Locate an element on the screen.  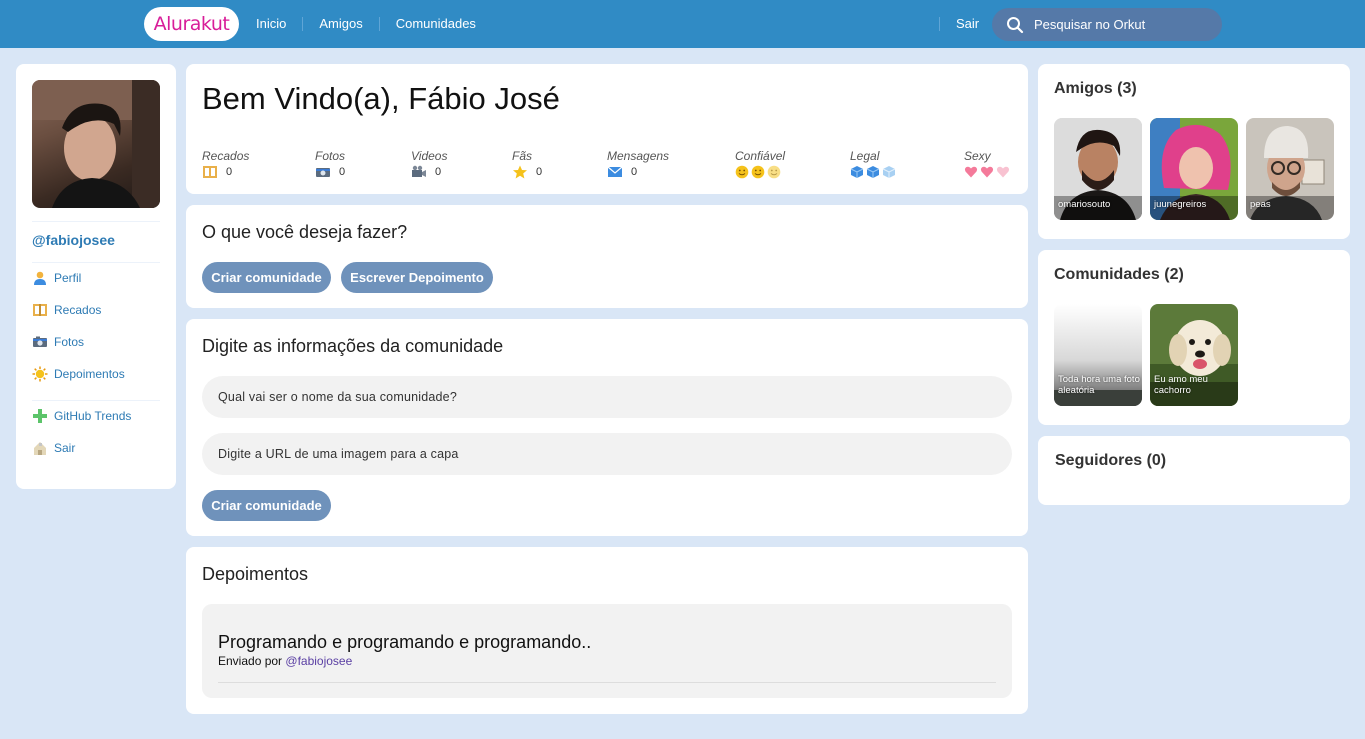
main-nav: Inicio Amigos Comunidades is located at coordinates (366, 24).